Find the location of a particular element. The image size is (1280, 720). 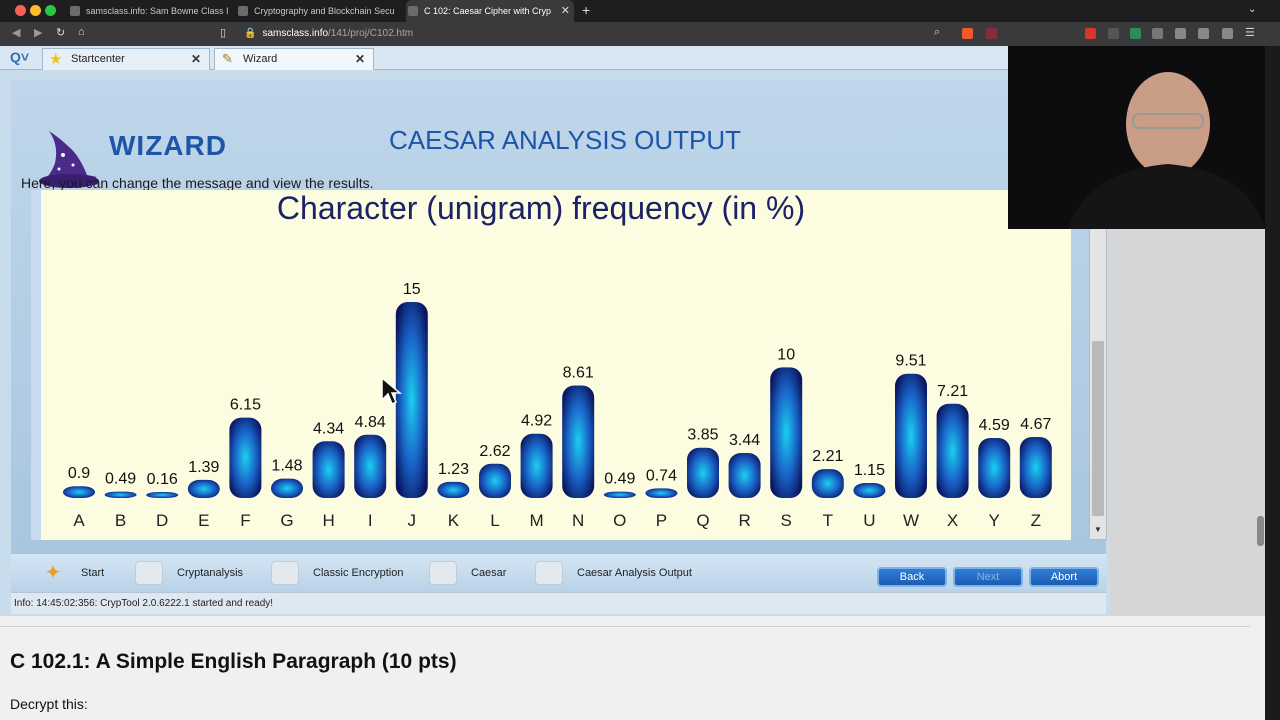

zoom-icon: ⌕ is located at coordinates (937, 32).